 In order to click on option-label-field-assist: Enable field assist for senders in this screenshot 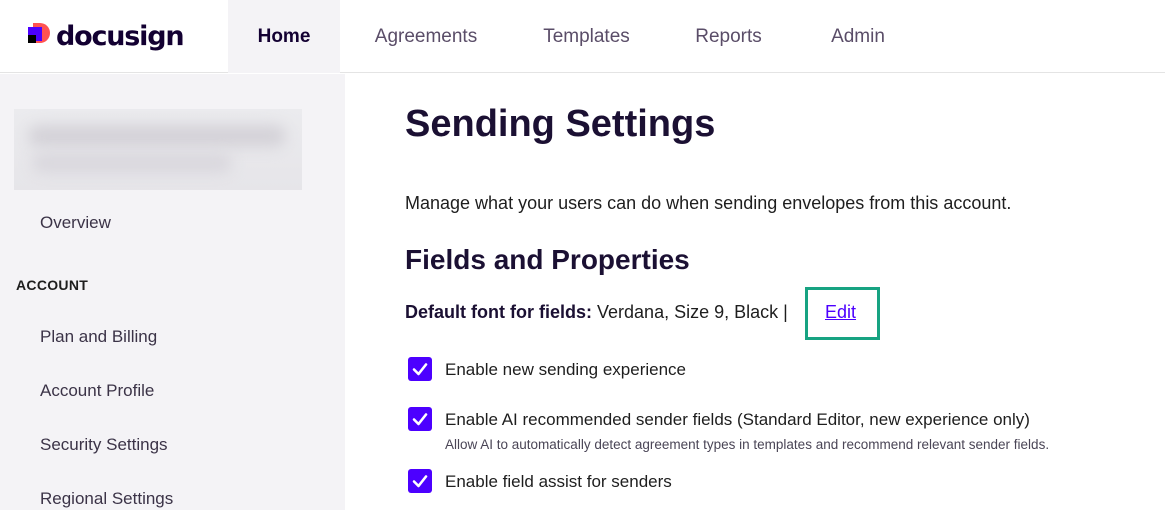, I will do `click(558, 481)`.